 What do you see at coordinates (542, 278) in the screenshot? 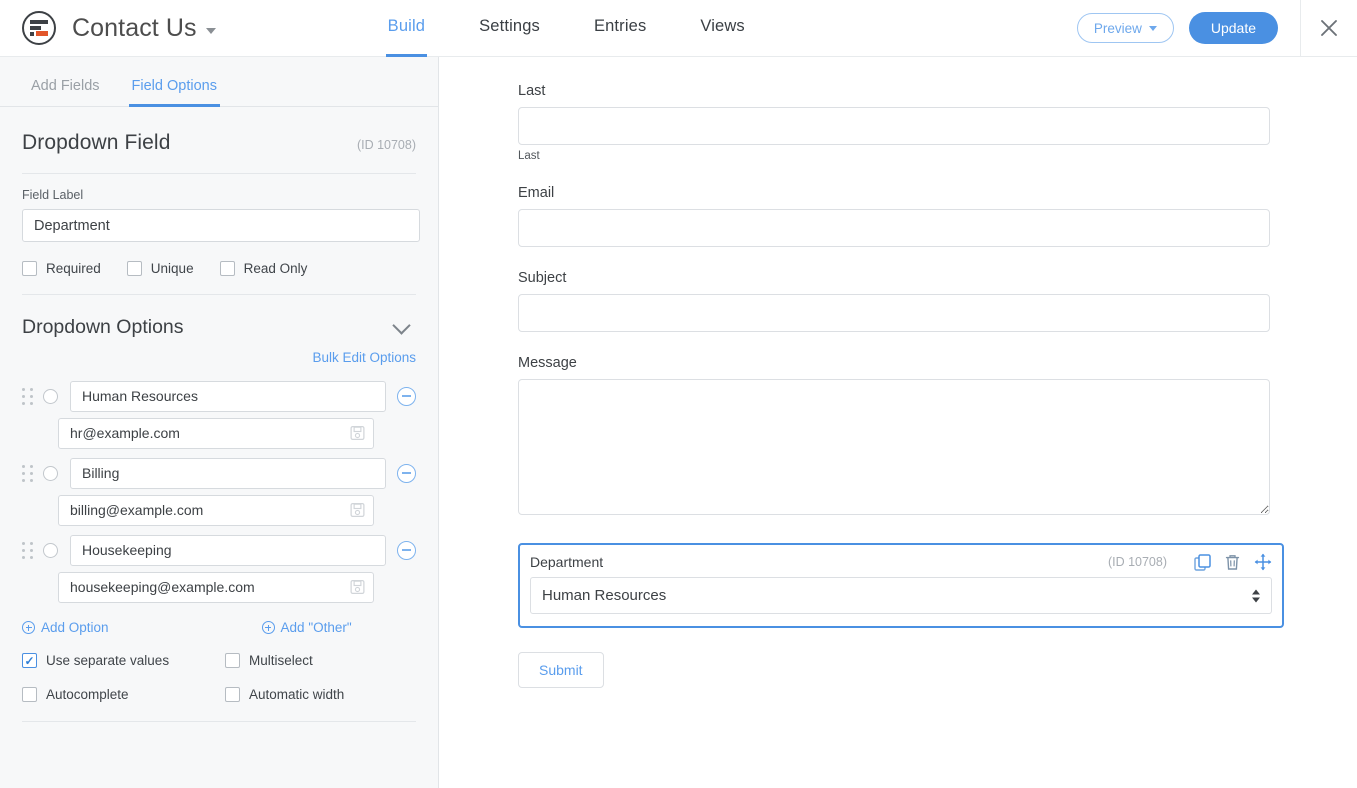
I see `field-label: Subject` at bounding box center [542, 278].